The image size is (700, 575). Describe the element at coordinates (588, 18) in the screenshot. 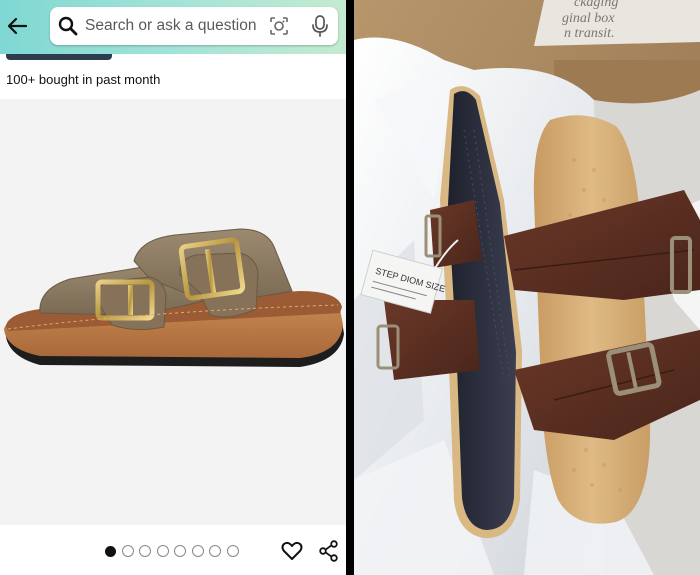

I see `box-print-line2: ginal box` at that location.